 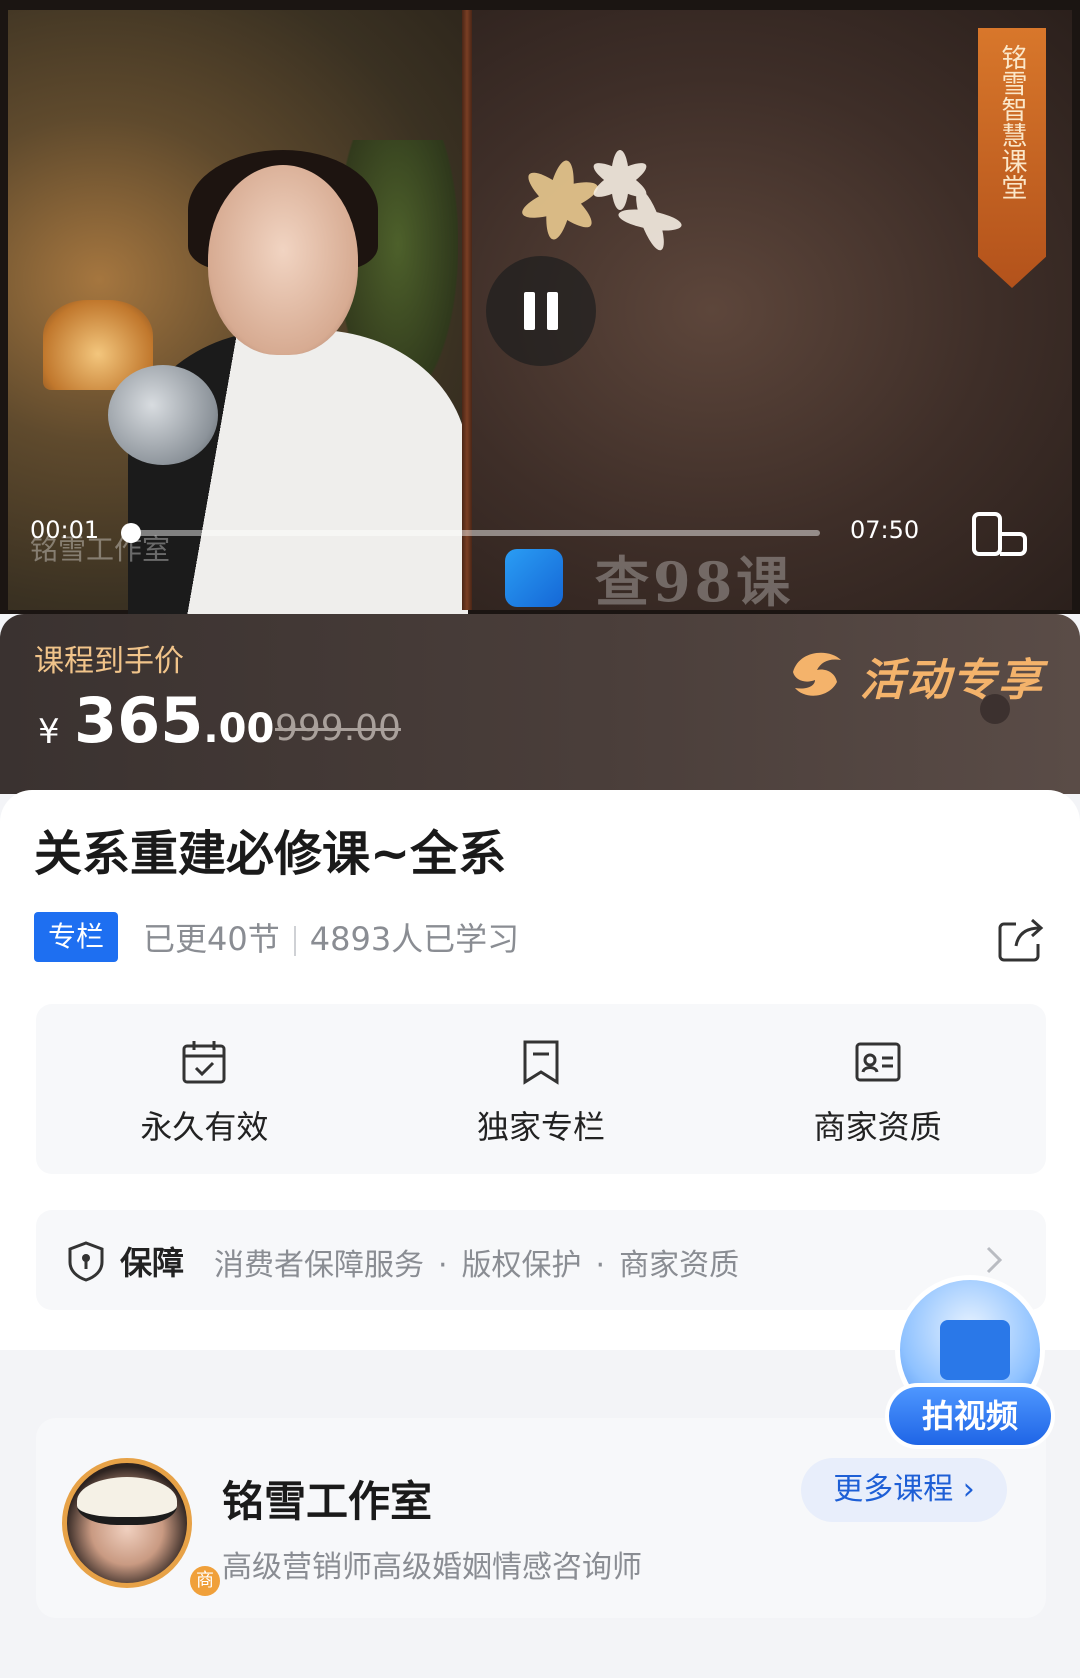 I want to click on avatar-hat, so click(x=127, y=1501).